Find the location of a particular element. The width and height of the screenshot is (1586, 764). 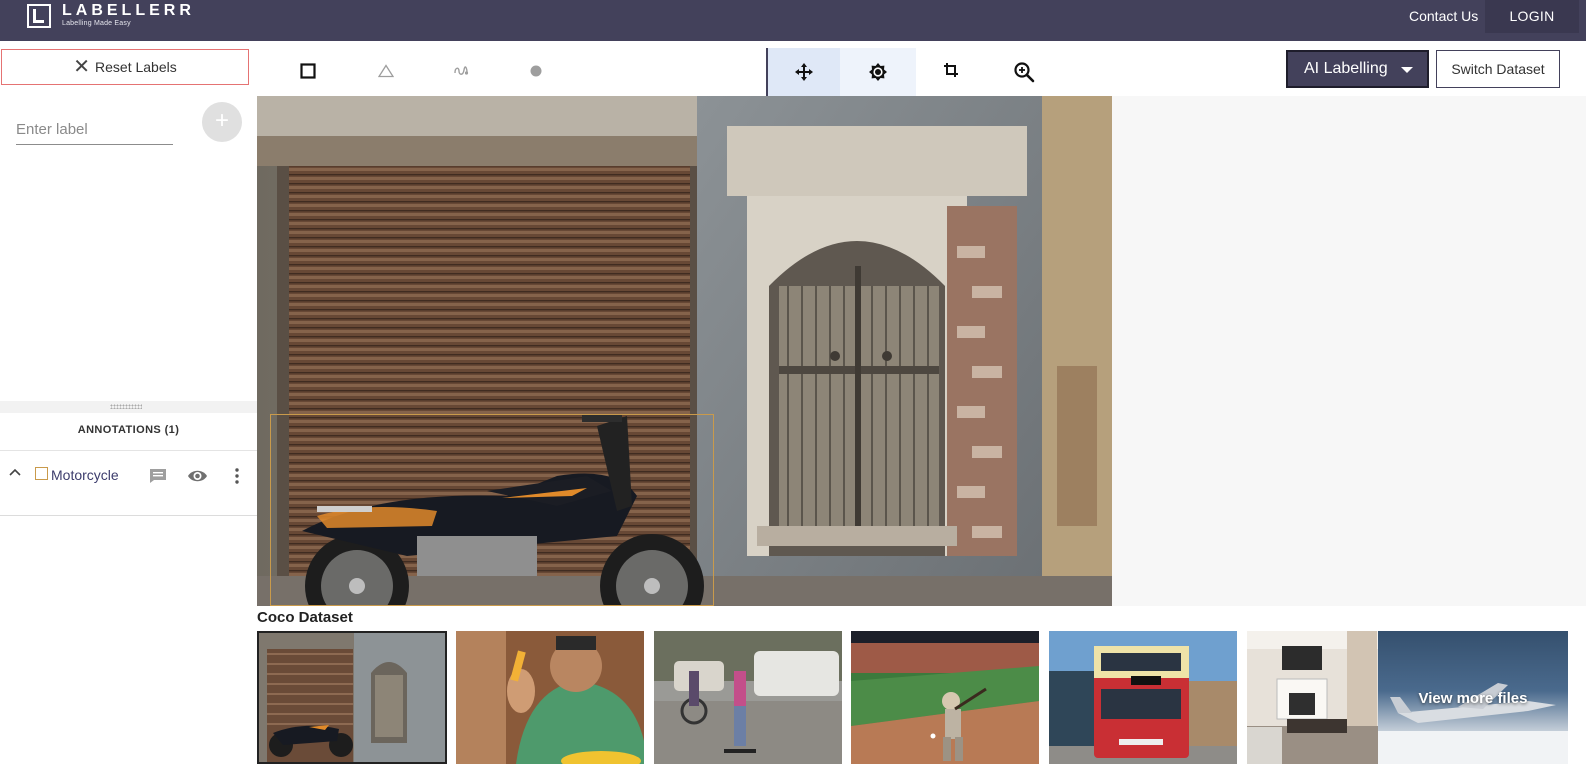

ai-labelling-button: AI Labelling is located at coordinates (1357, 69).